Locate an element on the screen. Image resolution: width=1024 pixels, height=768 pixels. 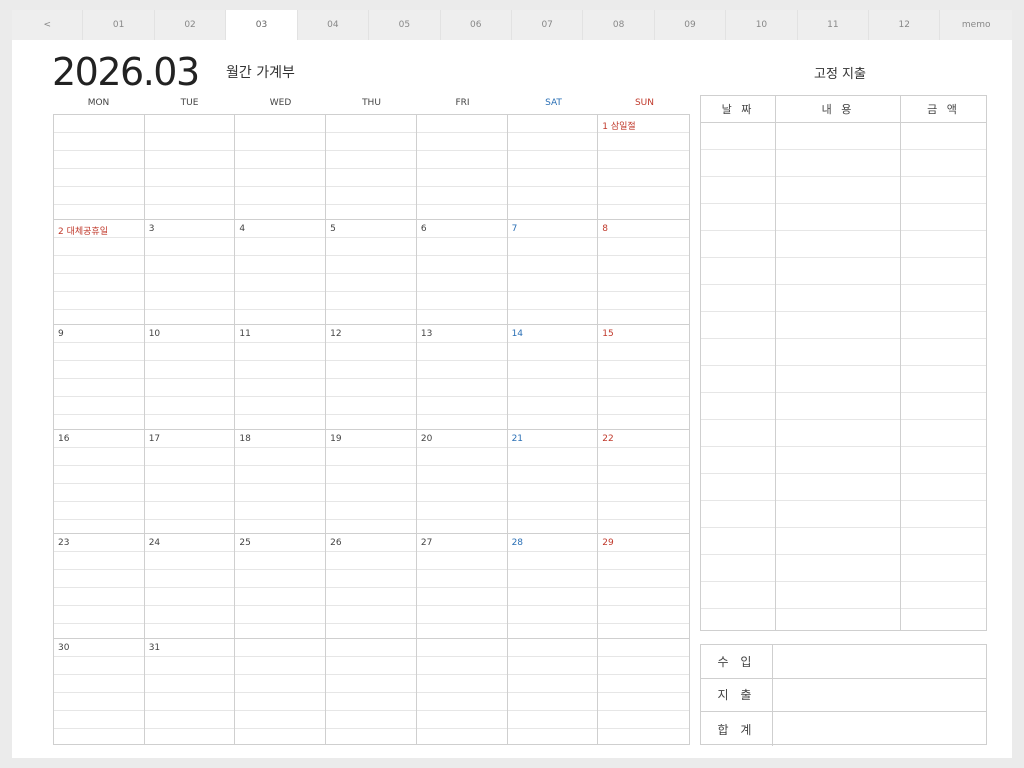
tab-month-12: 12 is located at coordinates (905, 25).